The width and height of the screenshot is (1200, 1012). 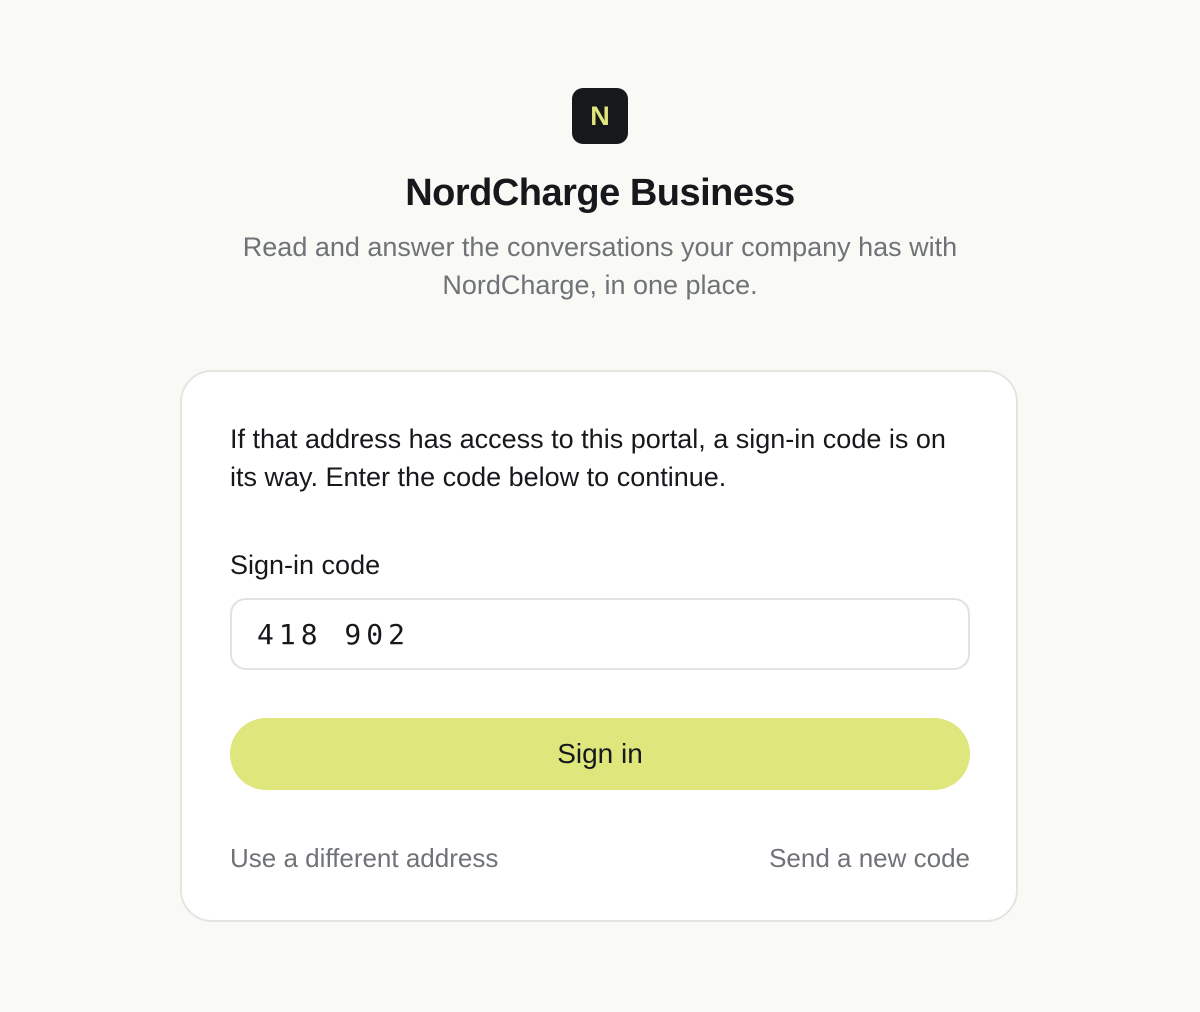 I want to click on secondary-links: Use a different address Send a new code, so click(x=600, y=858).